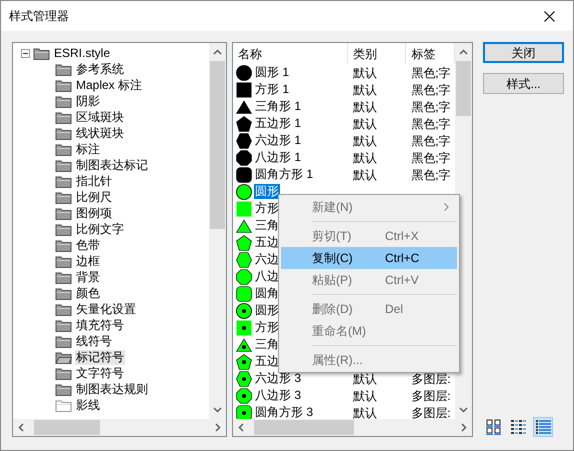 The image size is (574, 451). What do you see at coordinates (88, 149) in the screenshot?
I see `tree-item: 标注` at bounding box center [88, 149].